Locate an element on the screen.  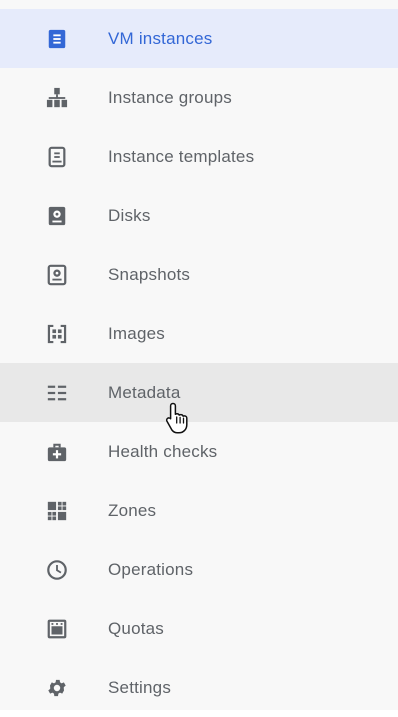
nav-label-quotas: Quotas is located at coordinates (136, 628).